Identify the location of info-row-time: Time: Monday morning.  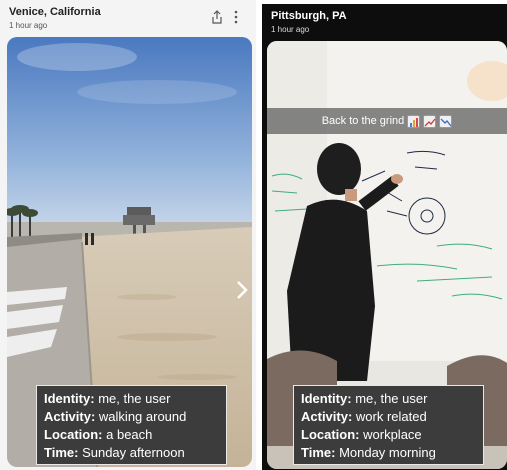
(368, 452).